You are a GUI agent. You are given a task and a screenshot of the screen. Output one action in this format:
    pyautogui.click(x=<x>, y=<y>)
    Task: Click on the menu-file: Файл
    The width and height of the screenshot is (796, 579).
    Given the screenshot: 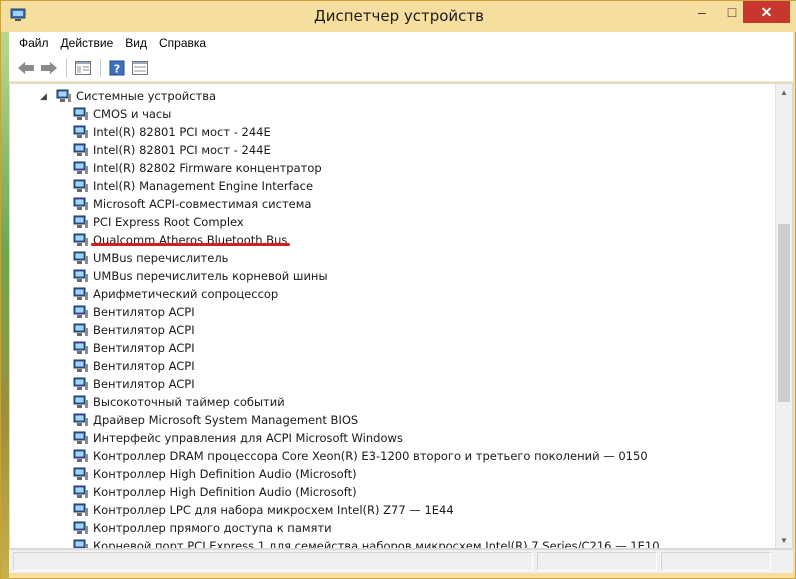 What is the action you would take?
    pyautogui.click(x=34, y=43)
    